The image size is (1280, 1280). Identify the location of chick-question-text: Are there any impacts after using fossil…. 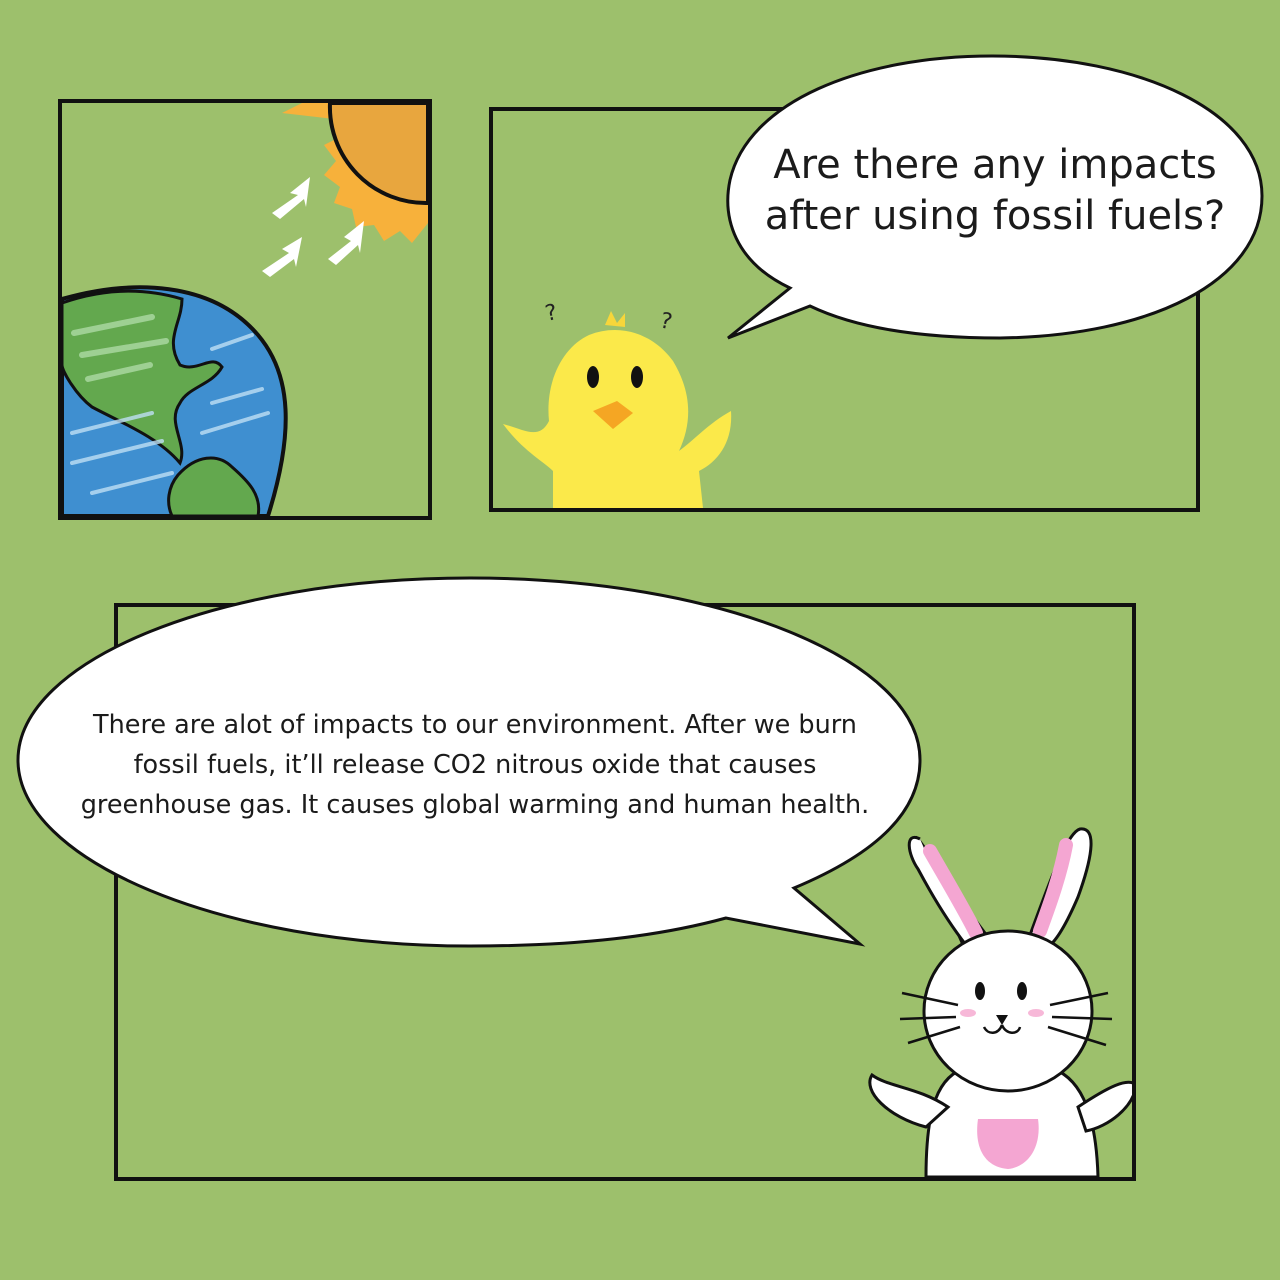
(995, 191).